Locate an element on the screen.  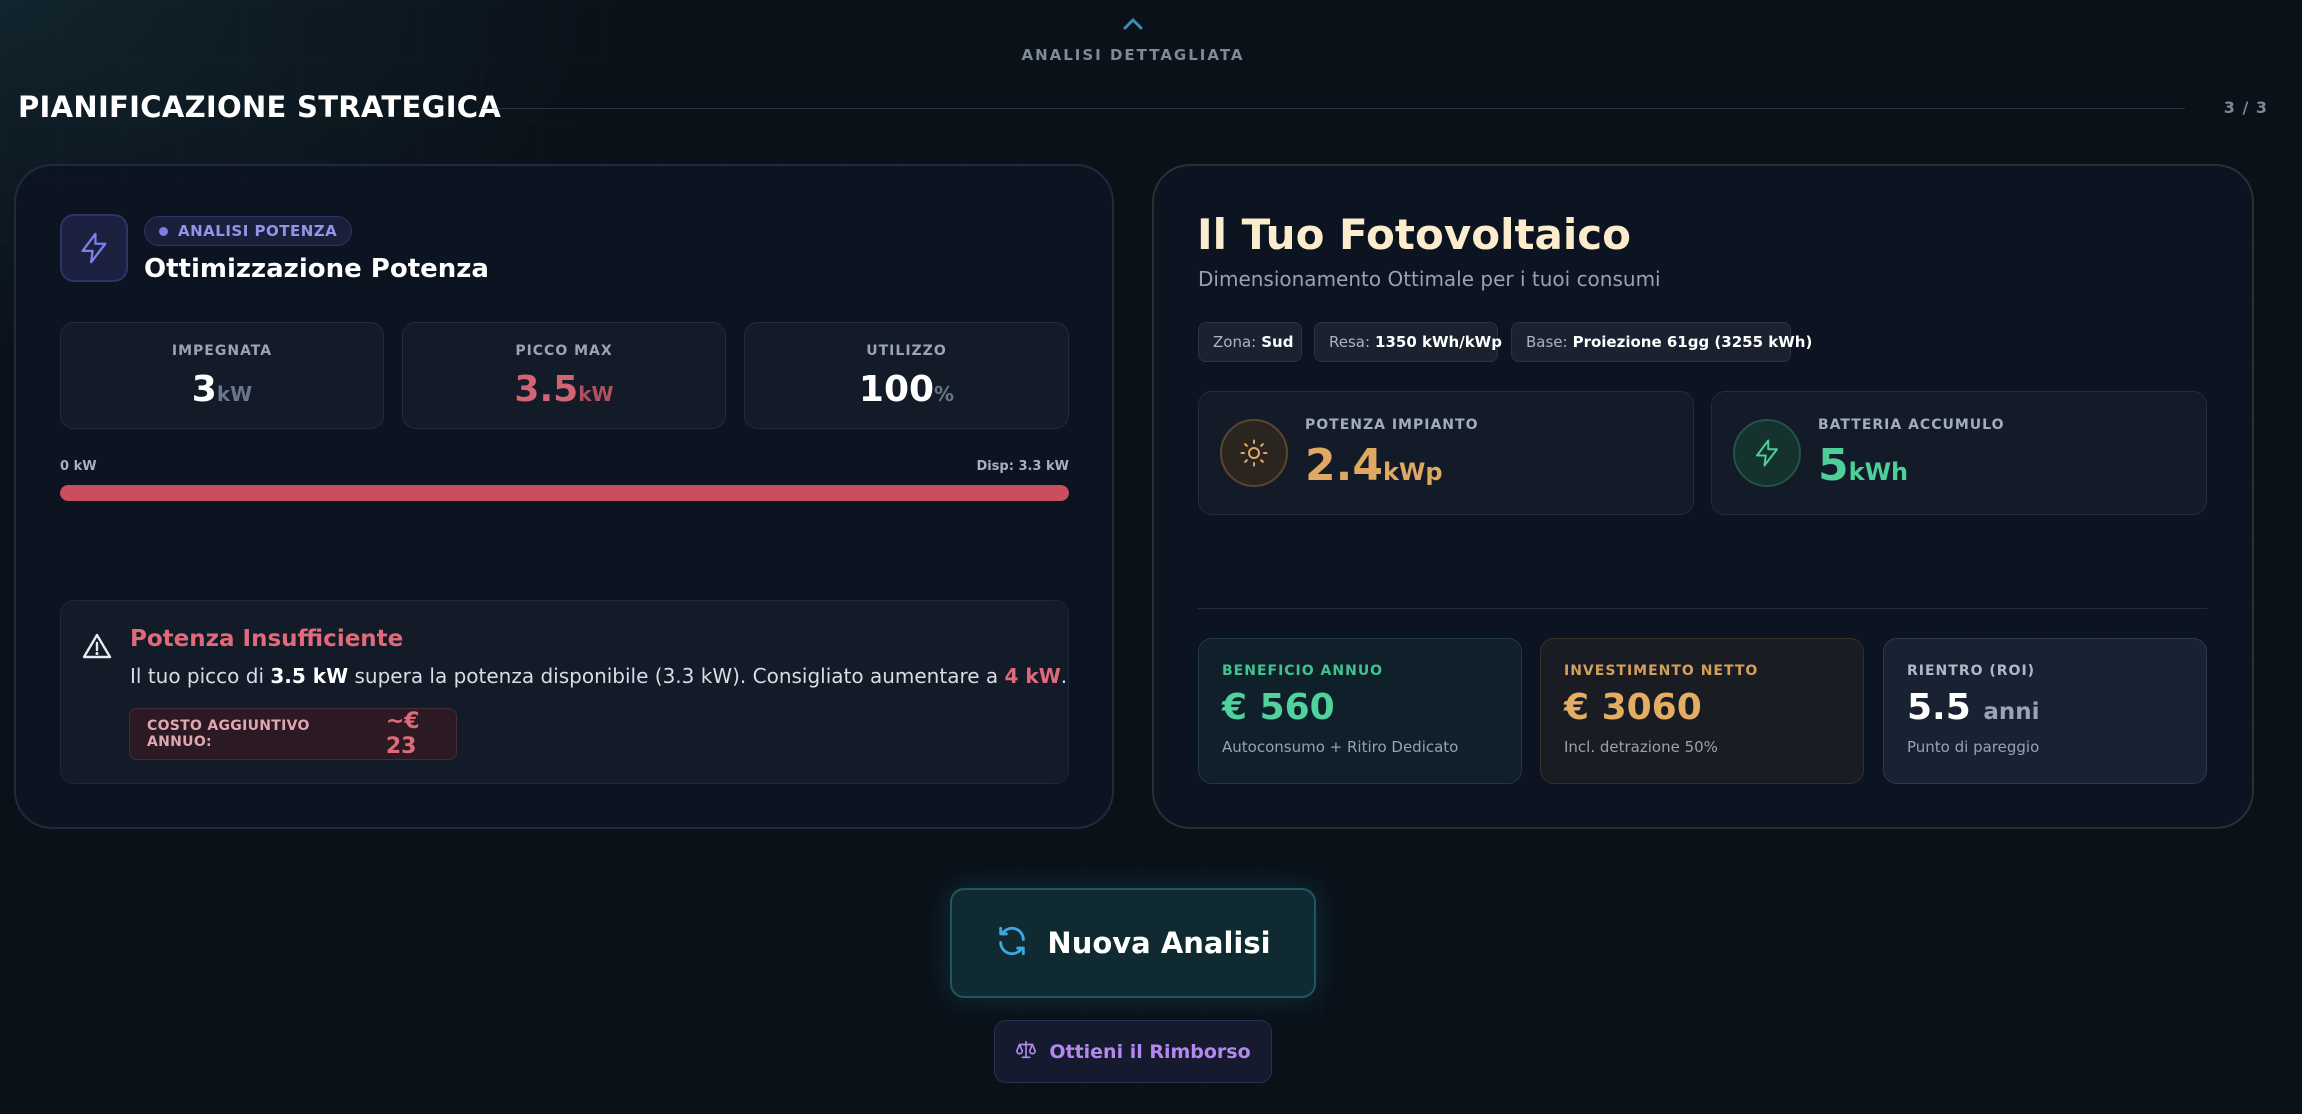
warning-triangle-icon is located at coordinates (97, 646).